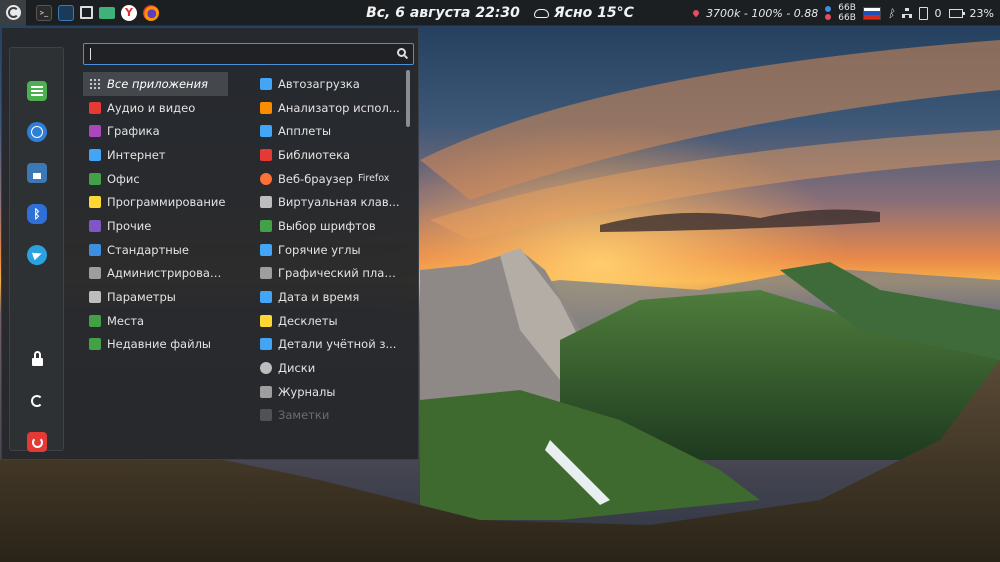 The width and height of the screenshot is (1000, 562). What do you see at coordinates (37, 255) in the screenshot?
I see `telegram-icon` at bounding box center [37, 255].